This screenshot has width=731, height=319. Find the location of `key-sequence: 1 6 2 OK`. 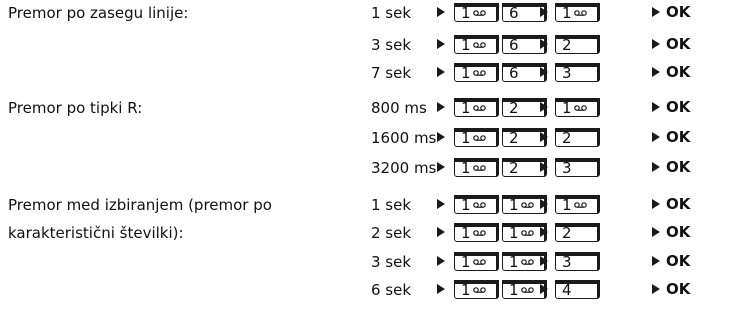

key-sequence: 1 6 2 OK is located at coordinates (365, 46).